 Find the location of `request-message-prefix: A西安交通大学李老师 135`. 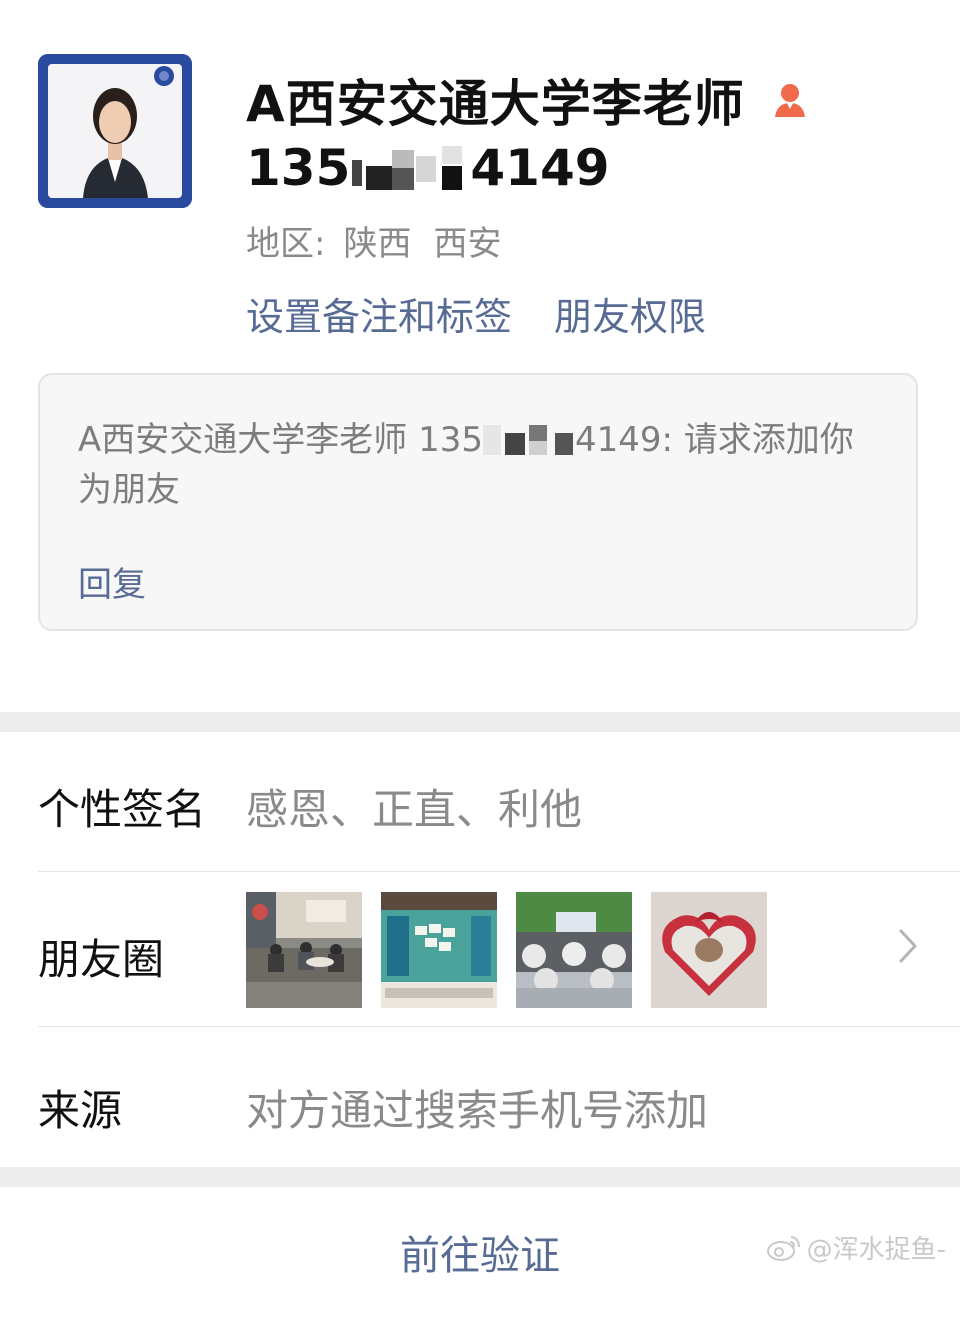

request-message-prefix: A西安交通大学李老师 135 is located at coordinates (280, 440).